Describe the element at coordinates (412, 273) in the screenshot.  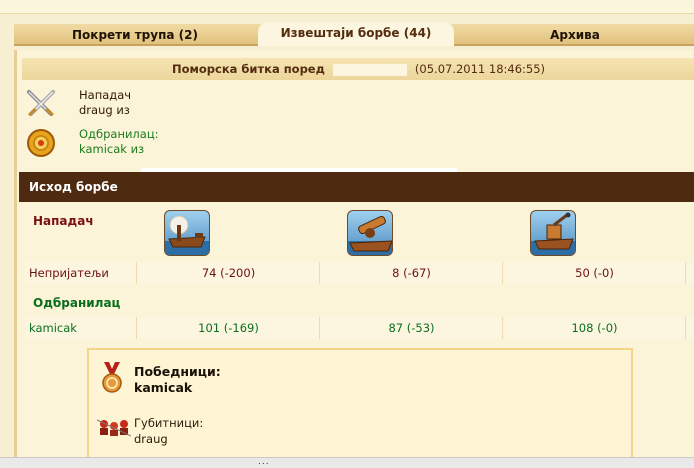
I see `attacker-unit-2-count: 8 (-67)` at that location.